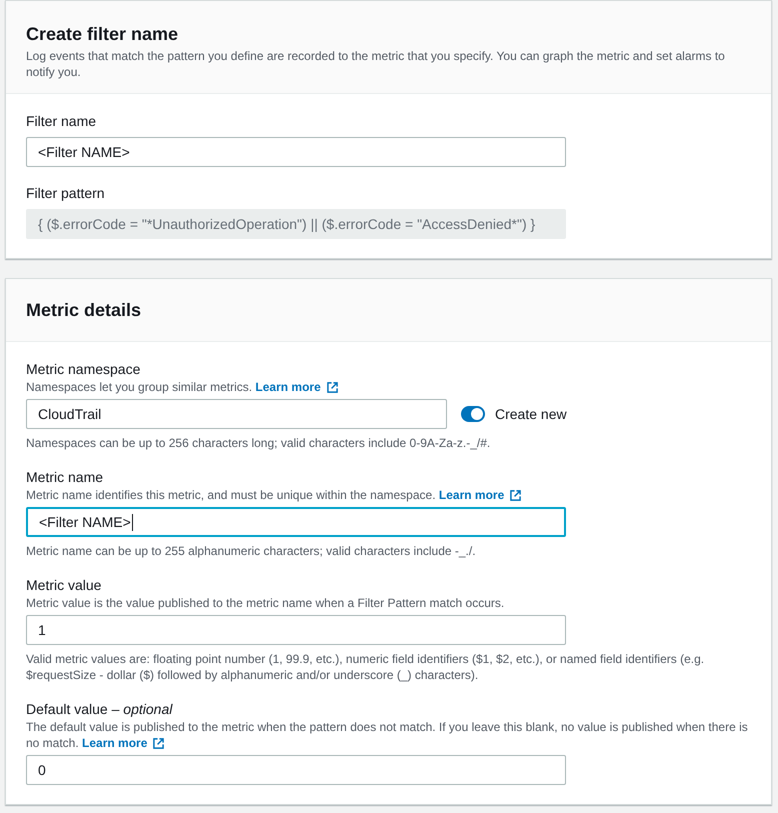  I want to click on panel-description: Log events that match the pattern you define are recorded to the metric that you specify. You can graph the metric and set alarms to notify you., so click(376, 64).